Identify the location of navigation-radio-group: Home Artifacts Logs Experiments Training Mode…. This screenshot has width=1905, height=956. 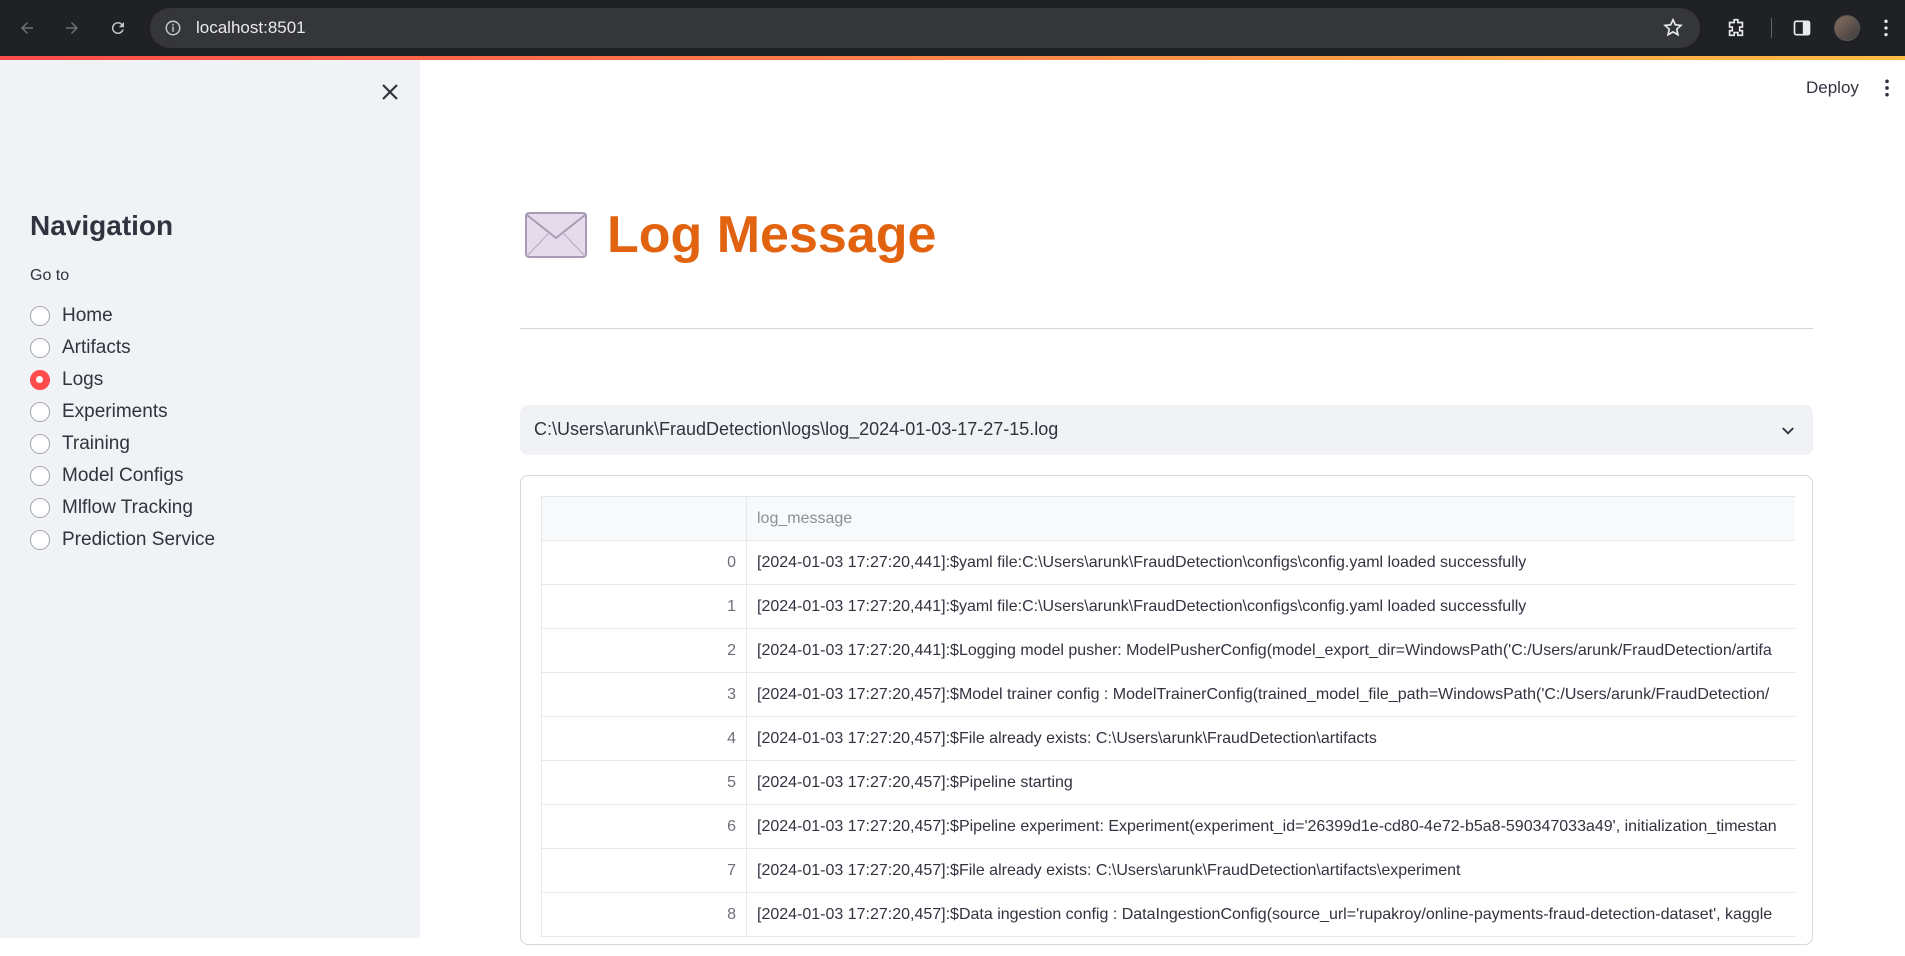
(122, 428).